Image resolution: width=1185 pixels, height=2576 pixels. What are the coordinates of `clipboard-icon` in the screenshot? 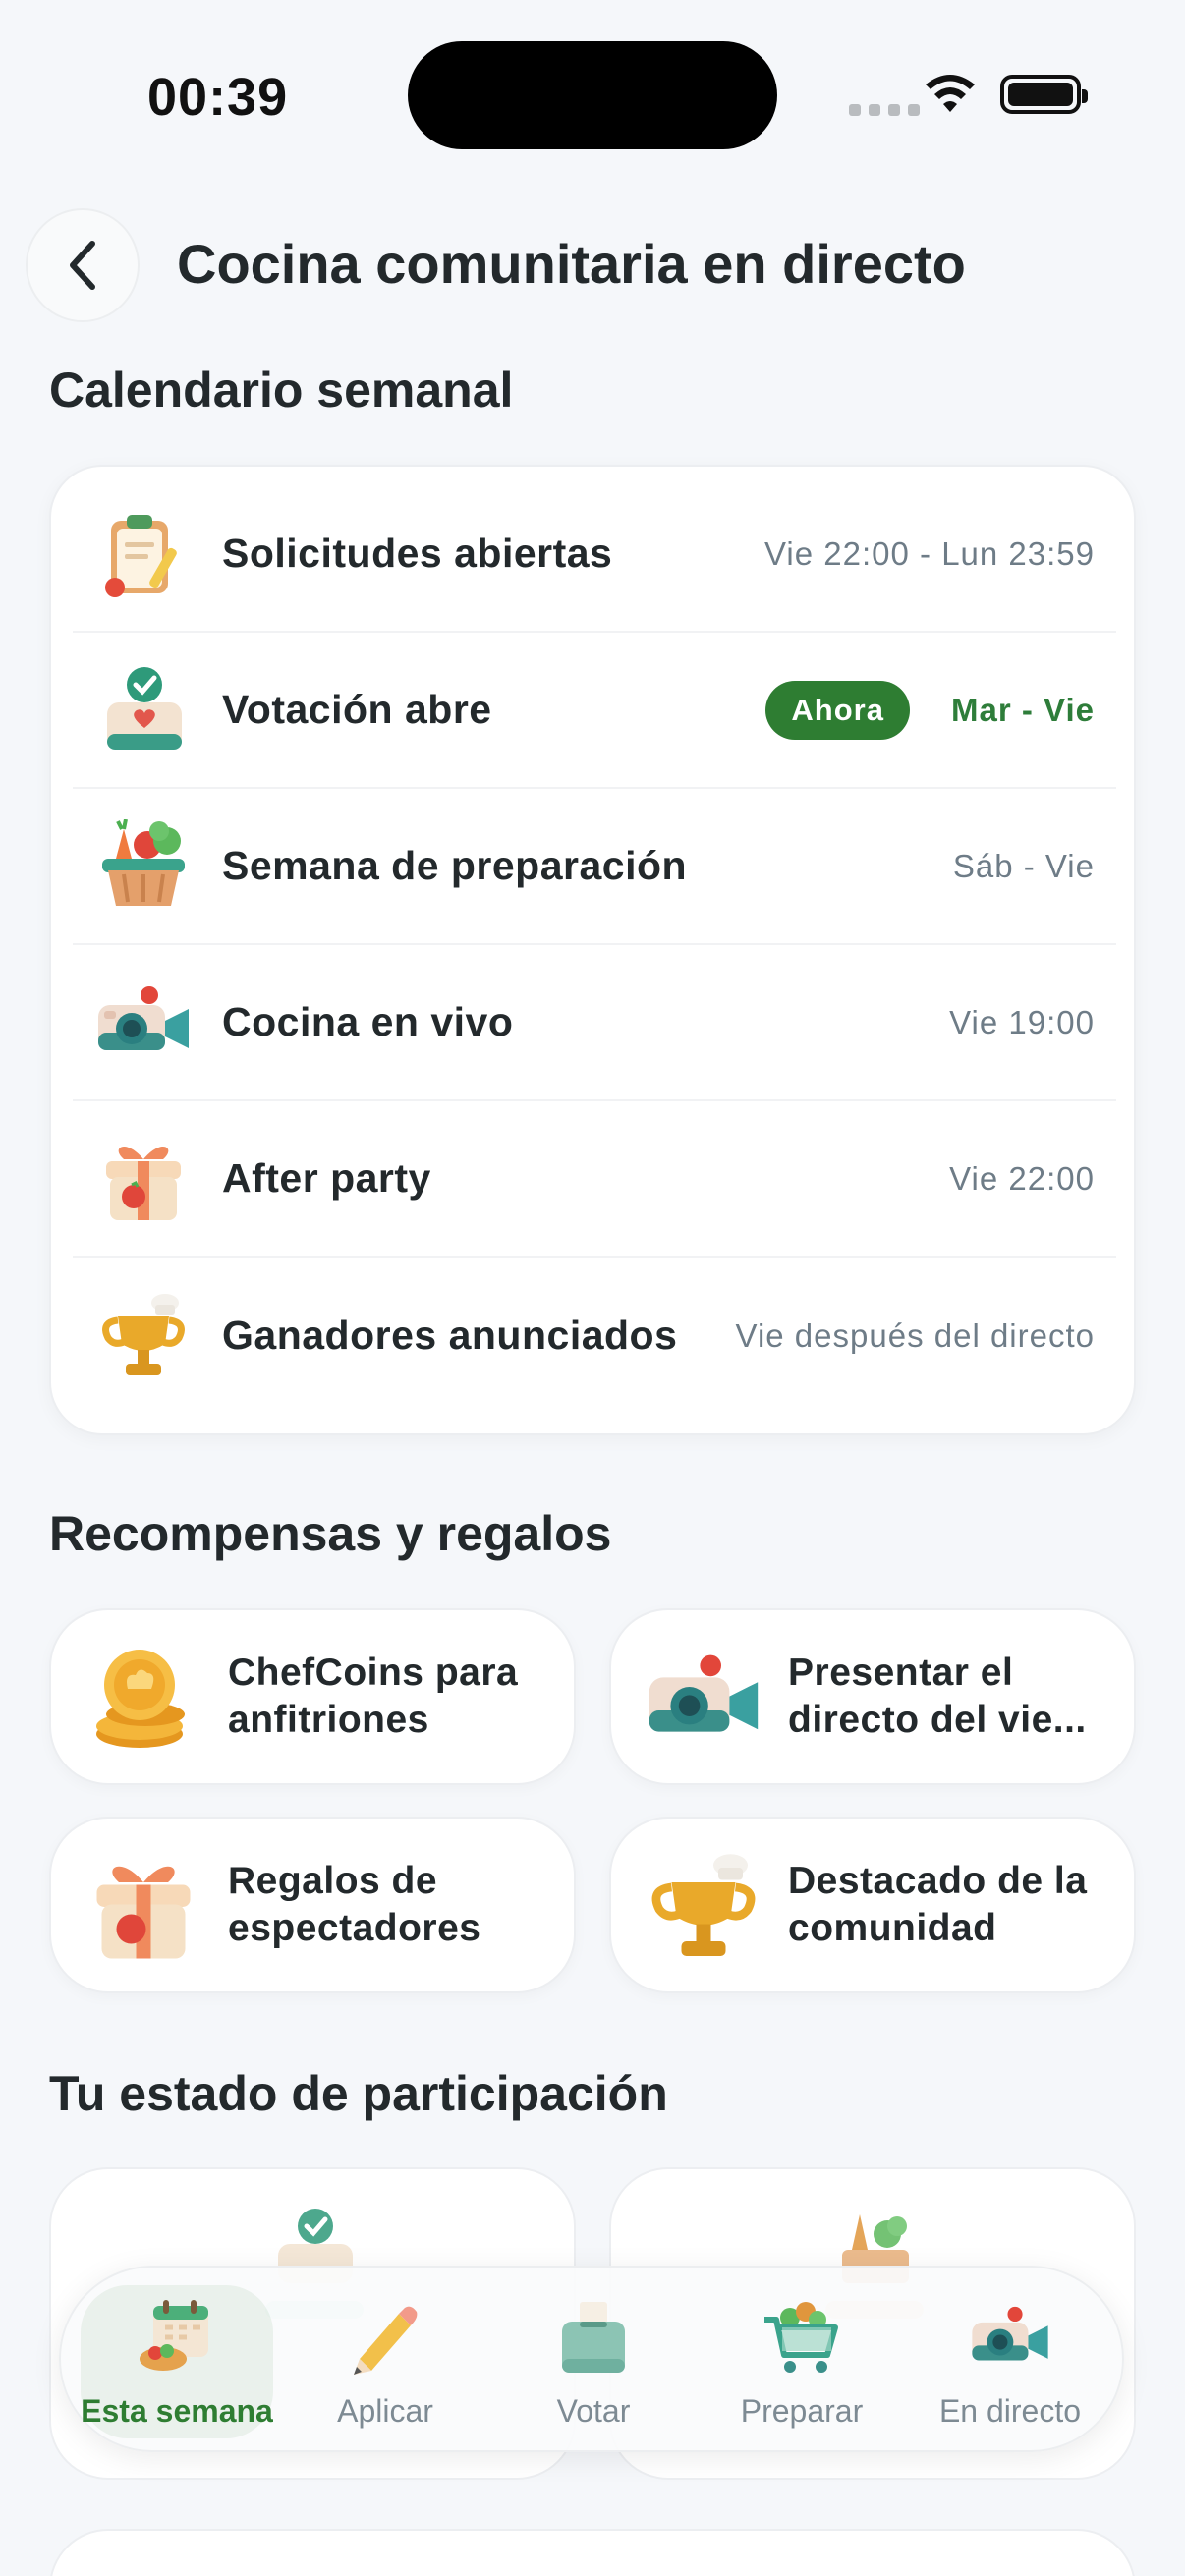 It's located at (144, 554).